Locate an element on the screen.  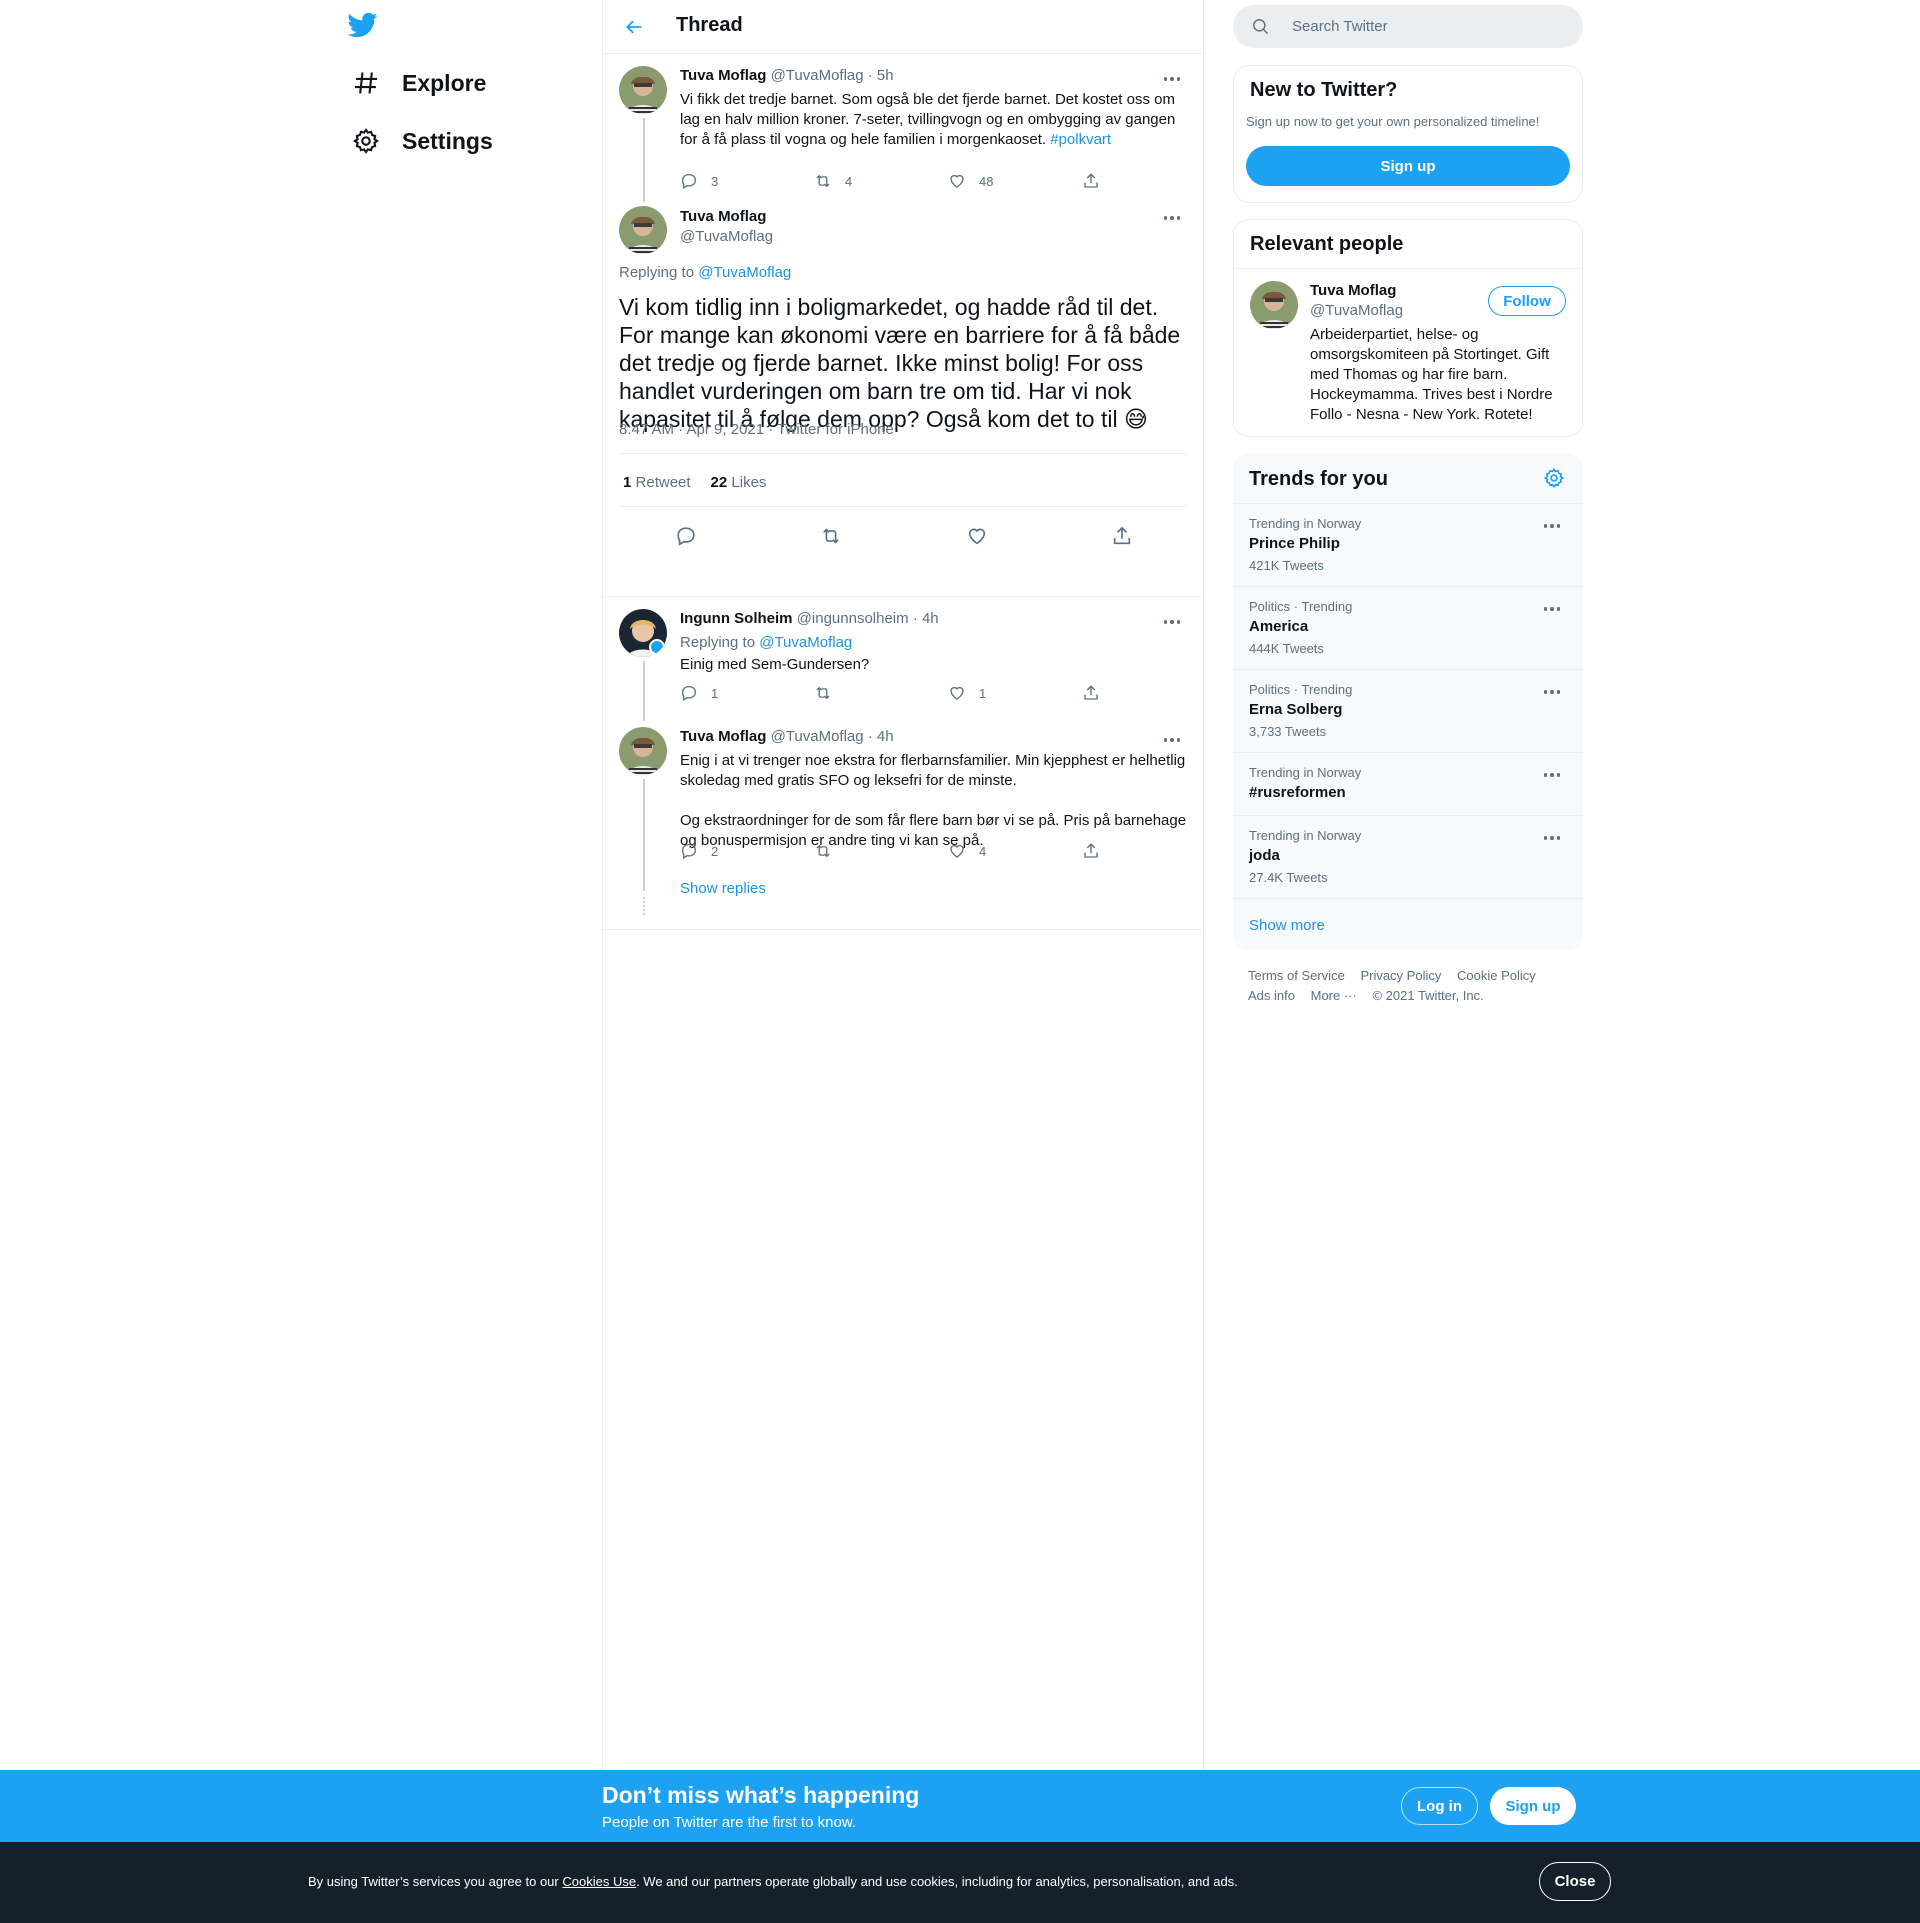
show-replies-link: Show replies is located at coordinates (723, 888).